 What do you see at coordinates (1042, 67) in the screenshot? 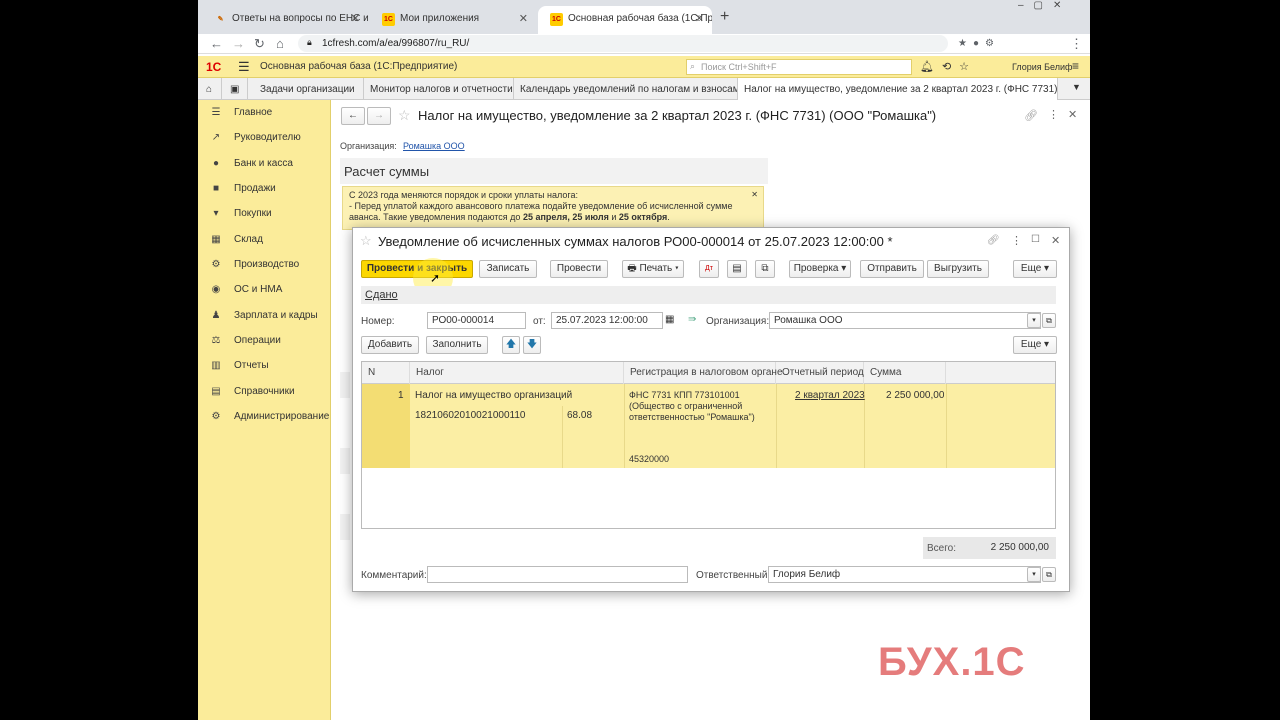
I see `user-name: Глория Белиф` at bounding box center [1042, 67].